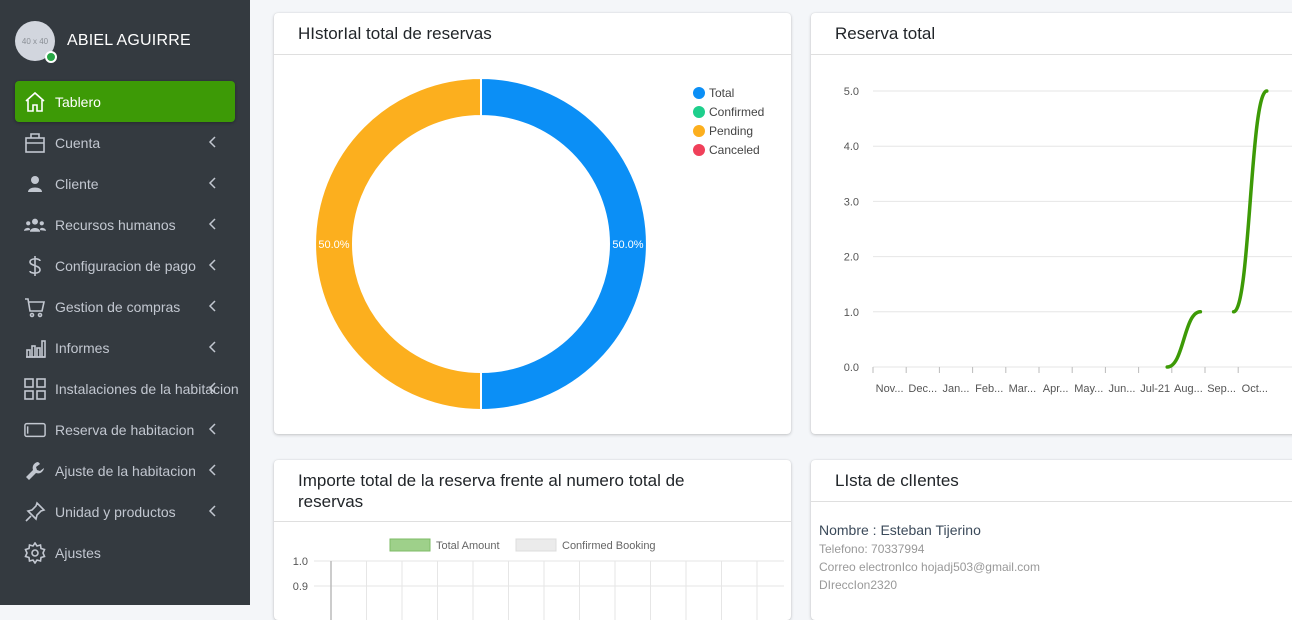 Image resolution: width=1292 pixels, height=620 pixels. I want to click on client-email: Correo electronIco hojadj503@gmail.com, so click(929, 567).